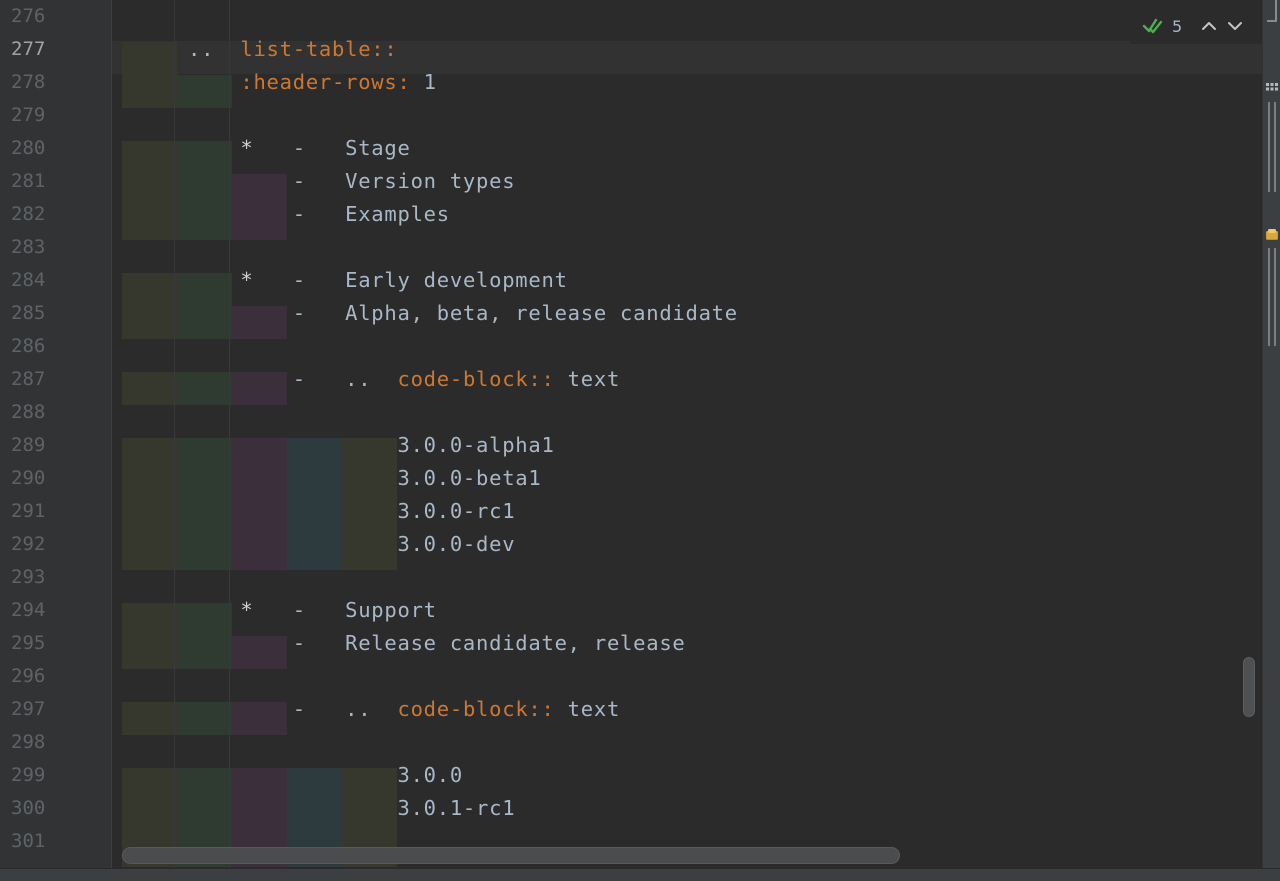  Describe the element at coordinates (28, 610) in the screenshot. I see `line-number: 294` at that location.